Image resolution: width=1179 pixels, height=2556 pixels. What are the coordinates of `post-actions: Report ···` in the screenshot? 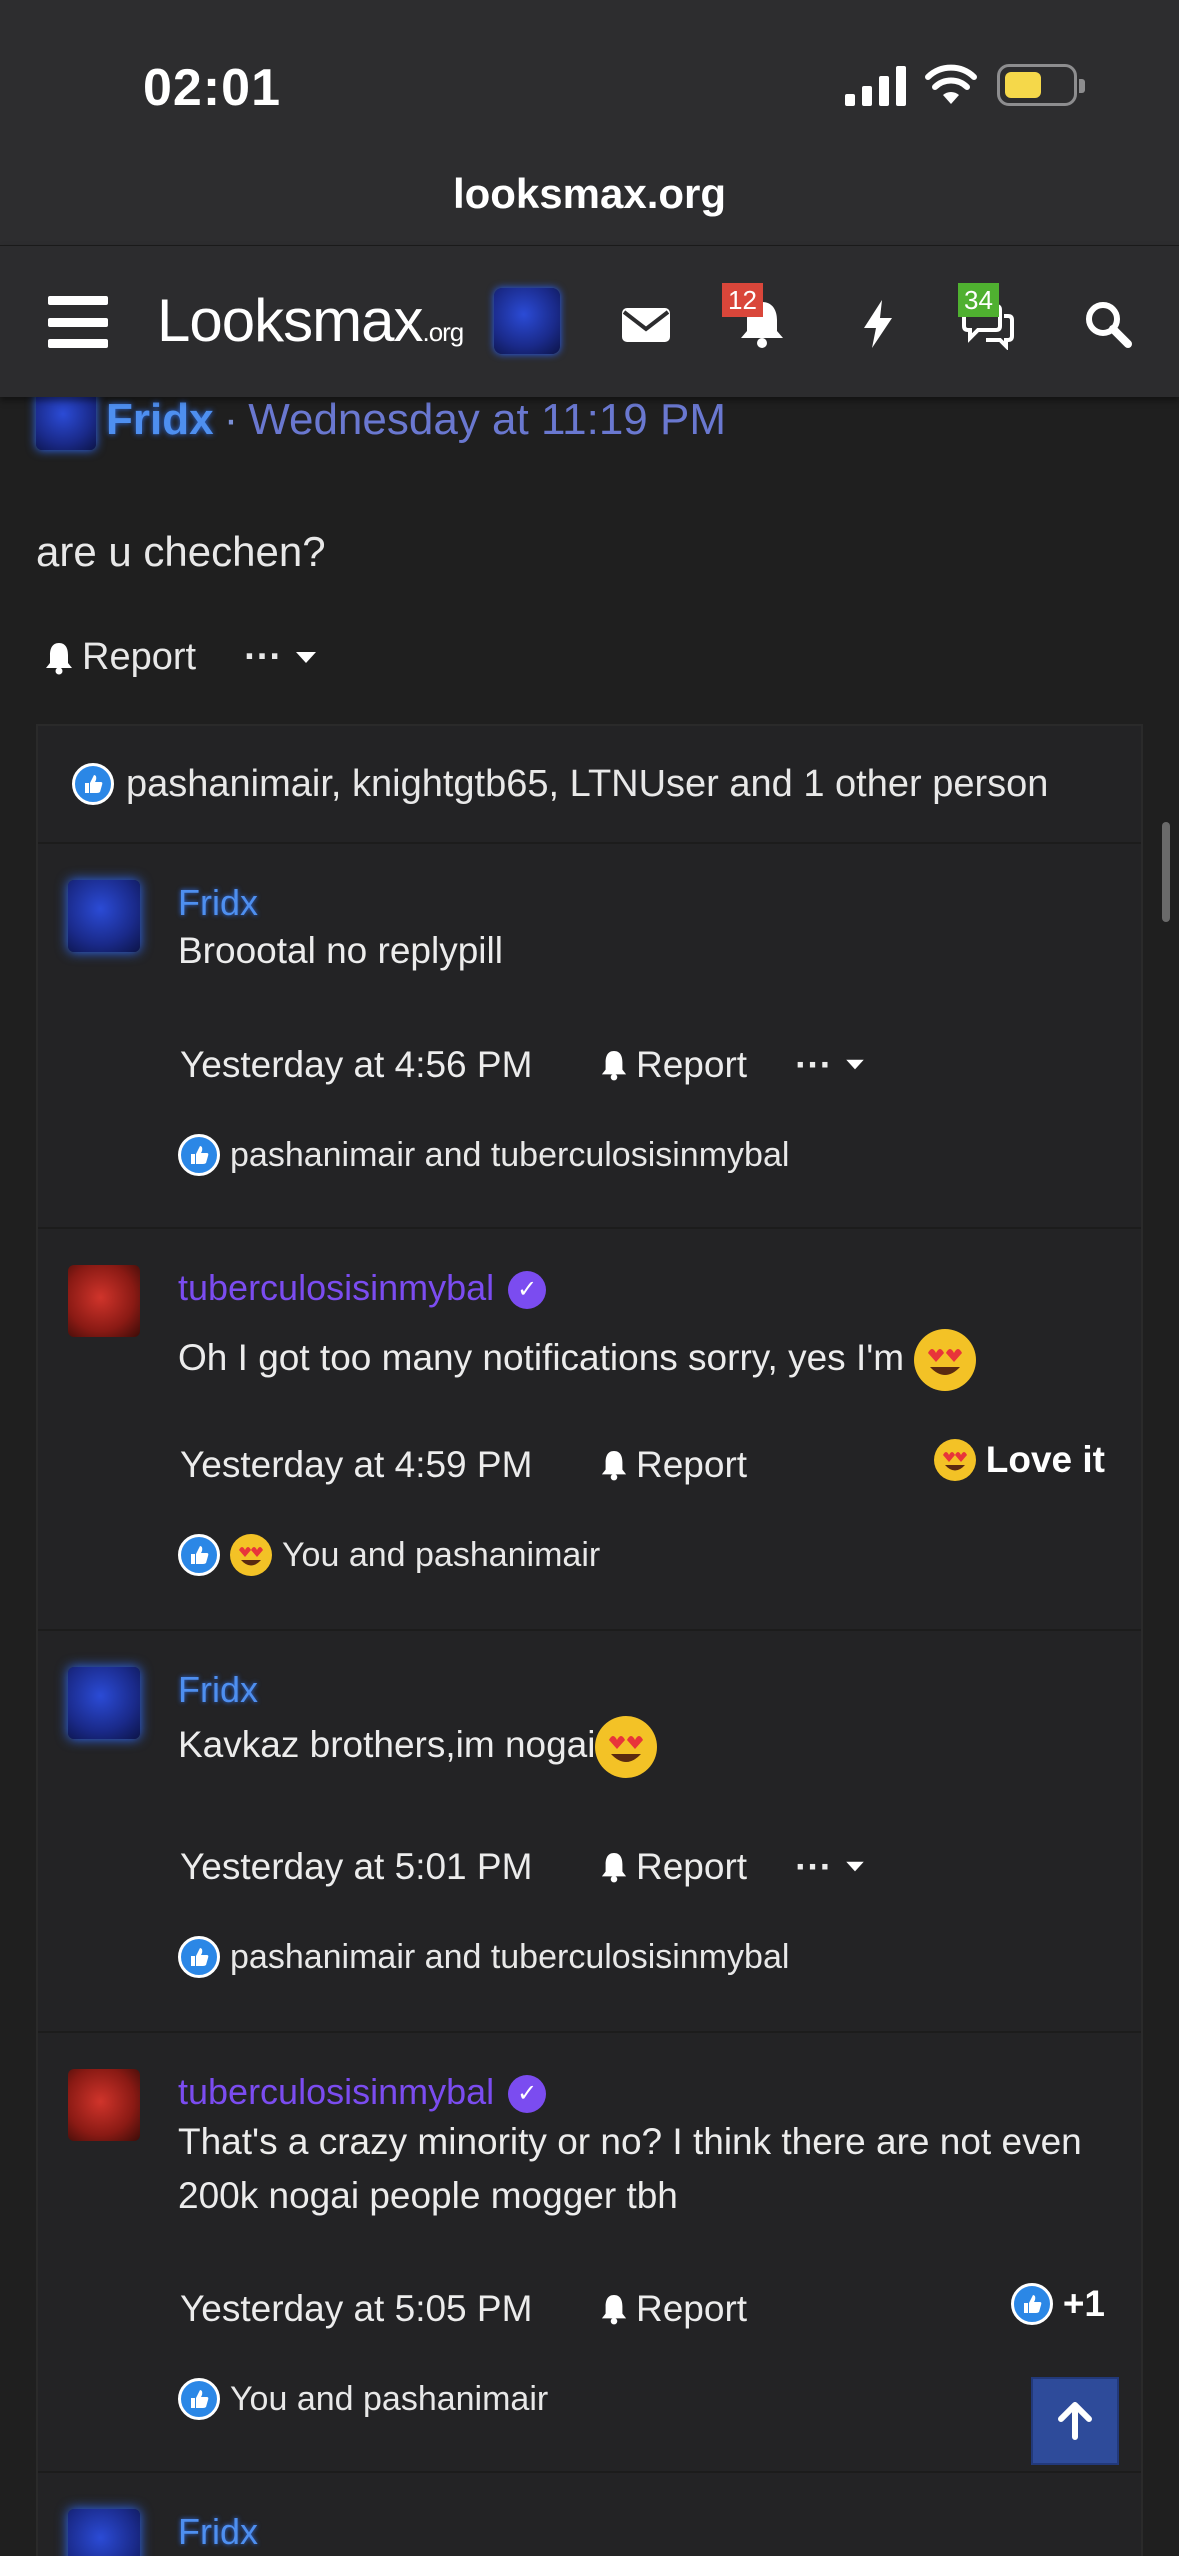 It's located at (181, 657).